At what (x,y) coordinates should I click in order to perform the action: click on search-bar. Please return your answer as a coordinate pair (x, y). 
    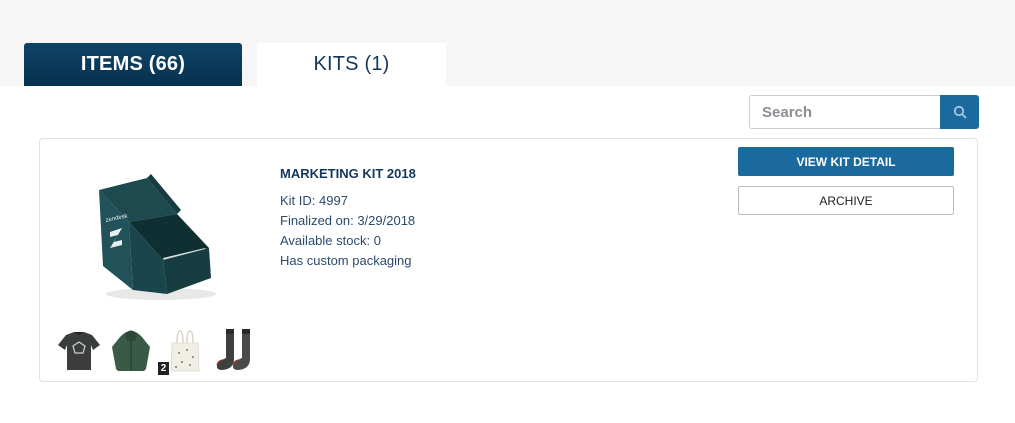
    Looking at the image, I should click on (864, 112).